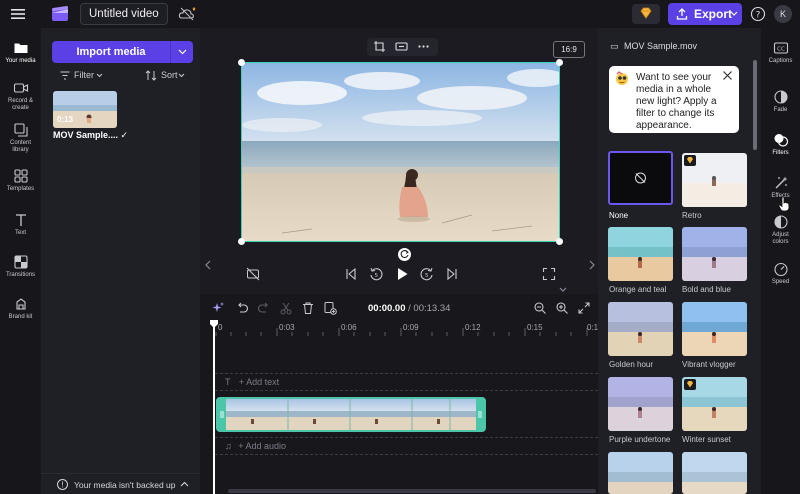 This screenshot has width=800, height=494. What do you see at coordinates (423, 46) in the screenshot?
I see `more-options-icon` at bounding box center [423, 46].